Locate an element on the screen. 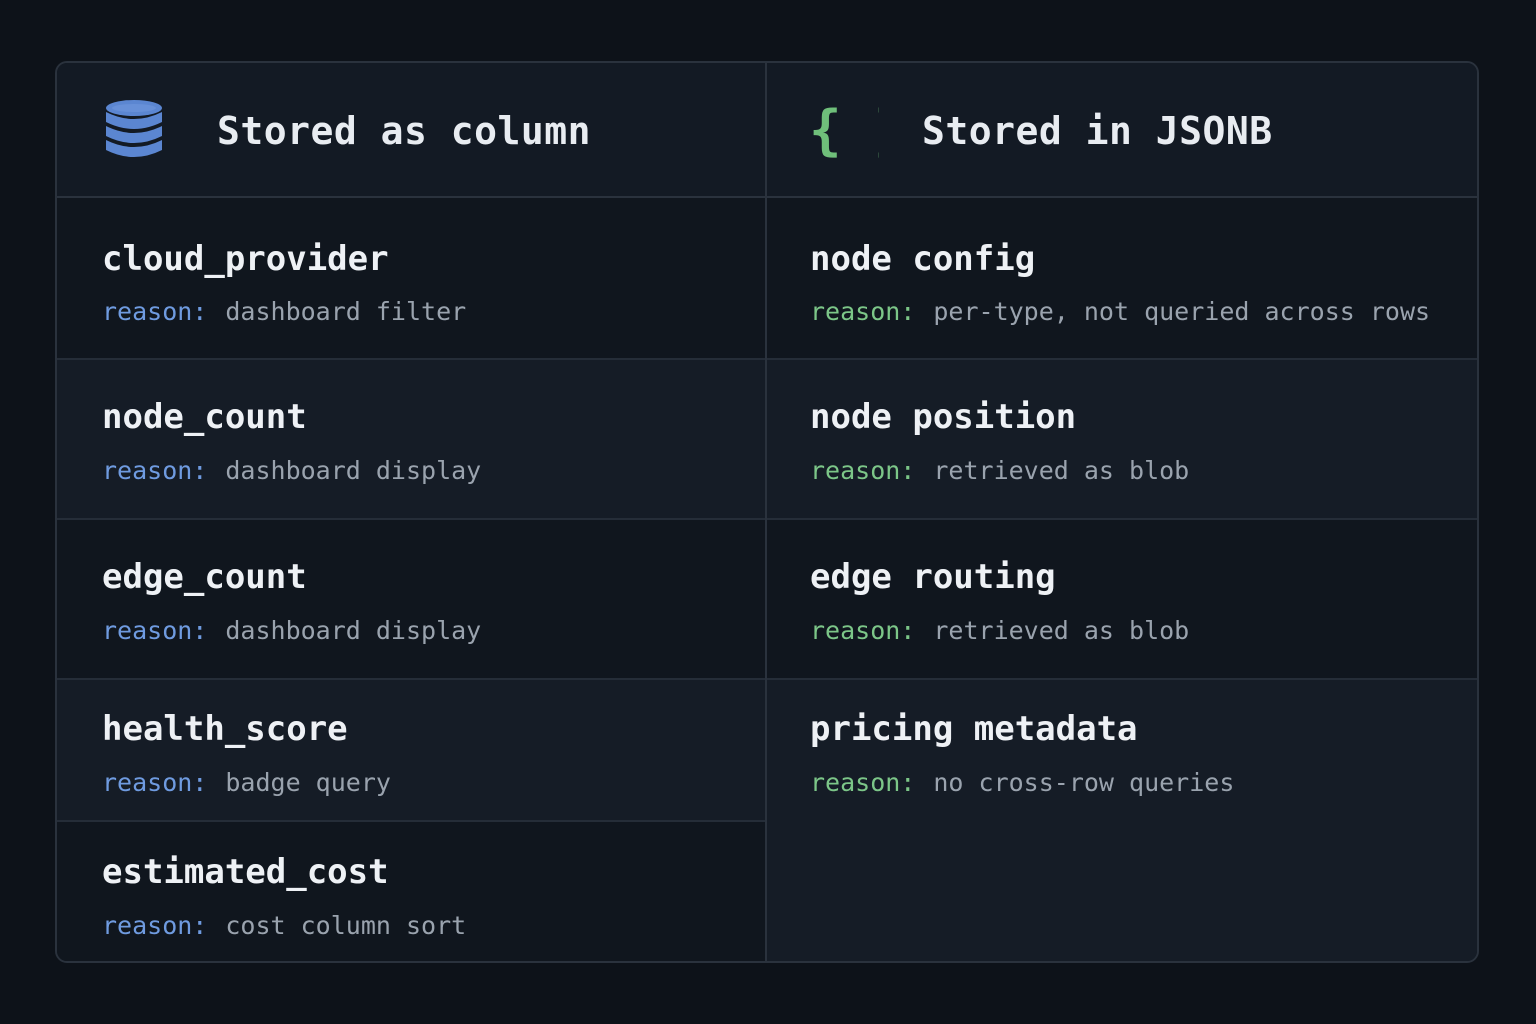 This screenshot has width=1536, height=1024. field-name: edge routing is located at coordinates (933, 577).